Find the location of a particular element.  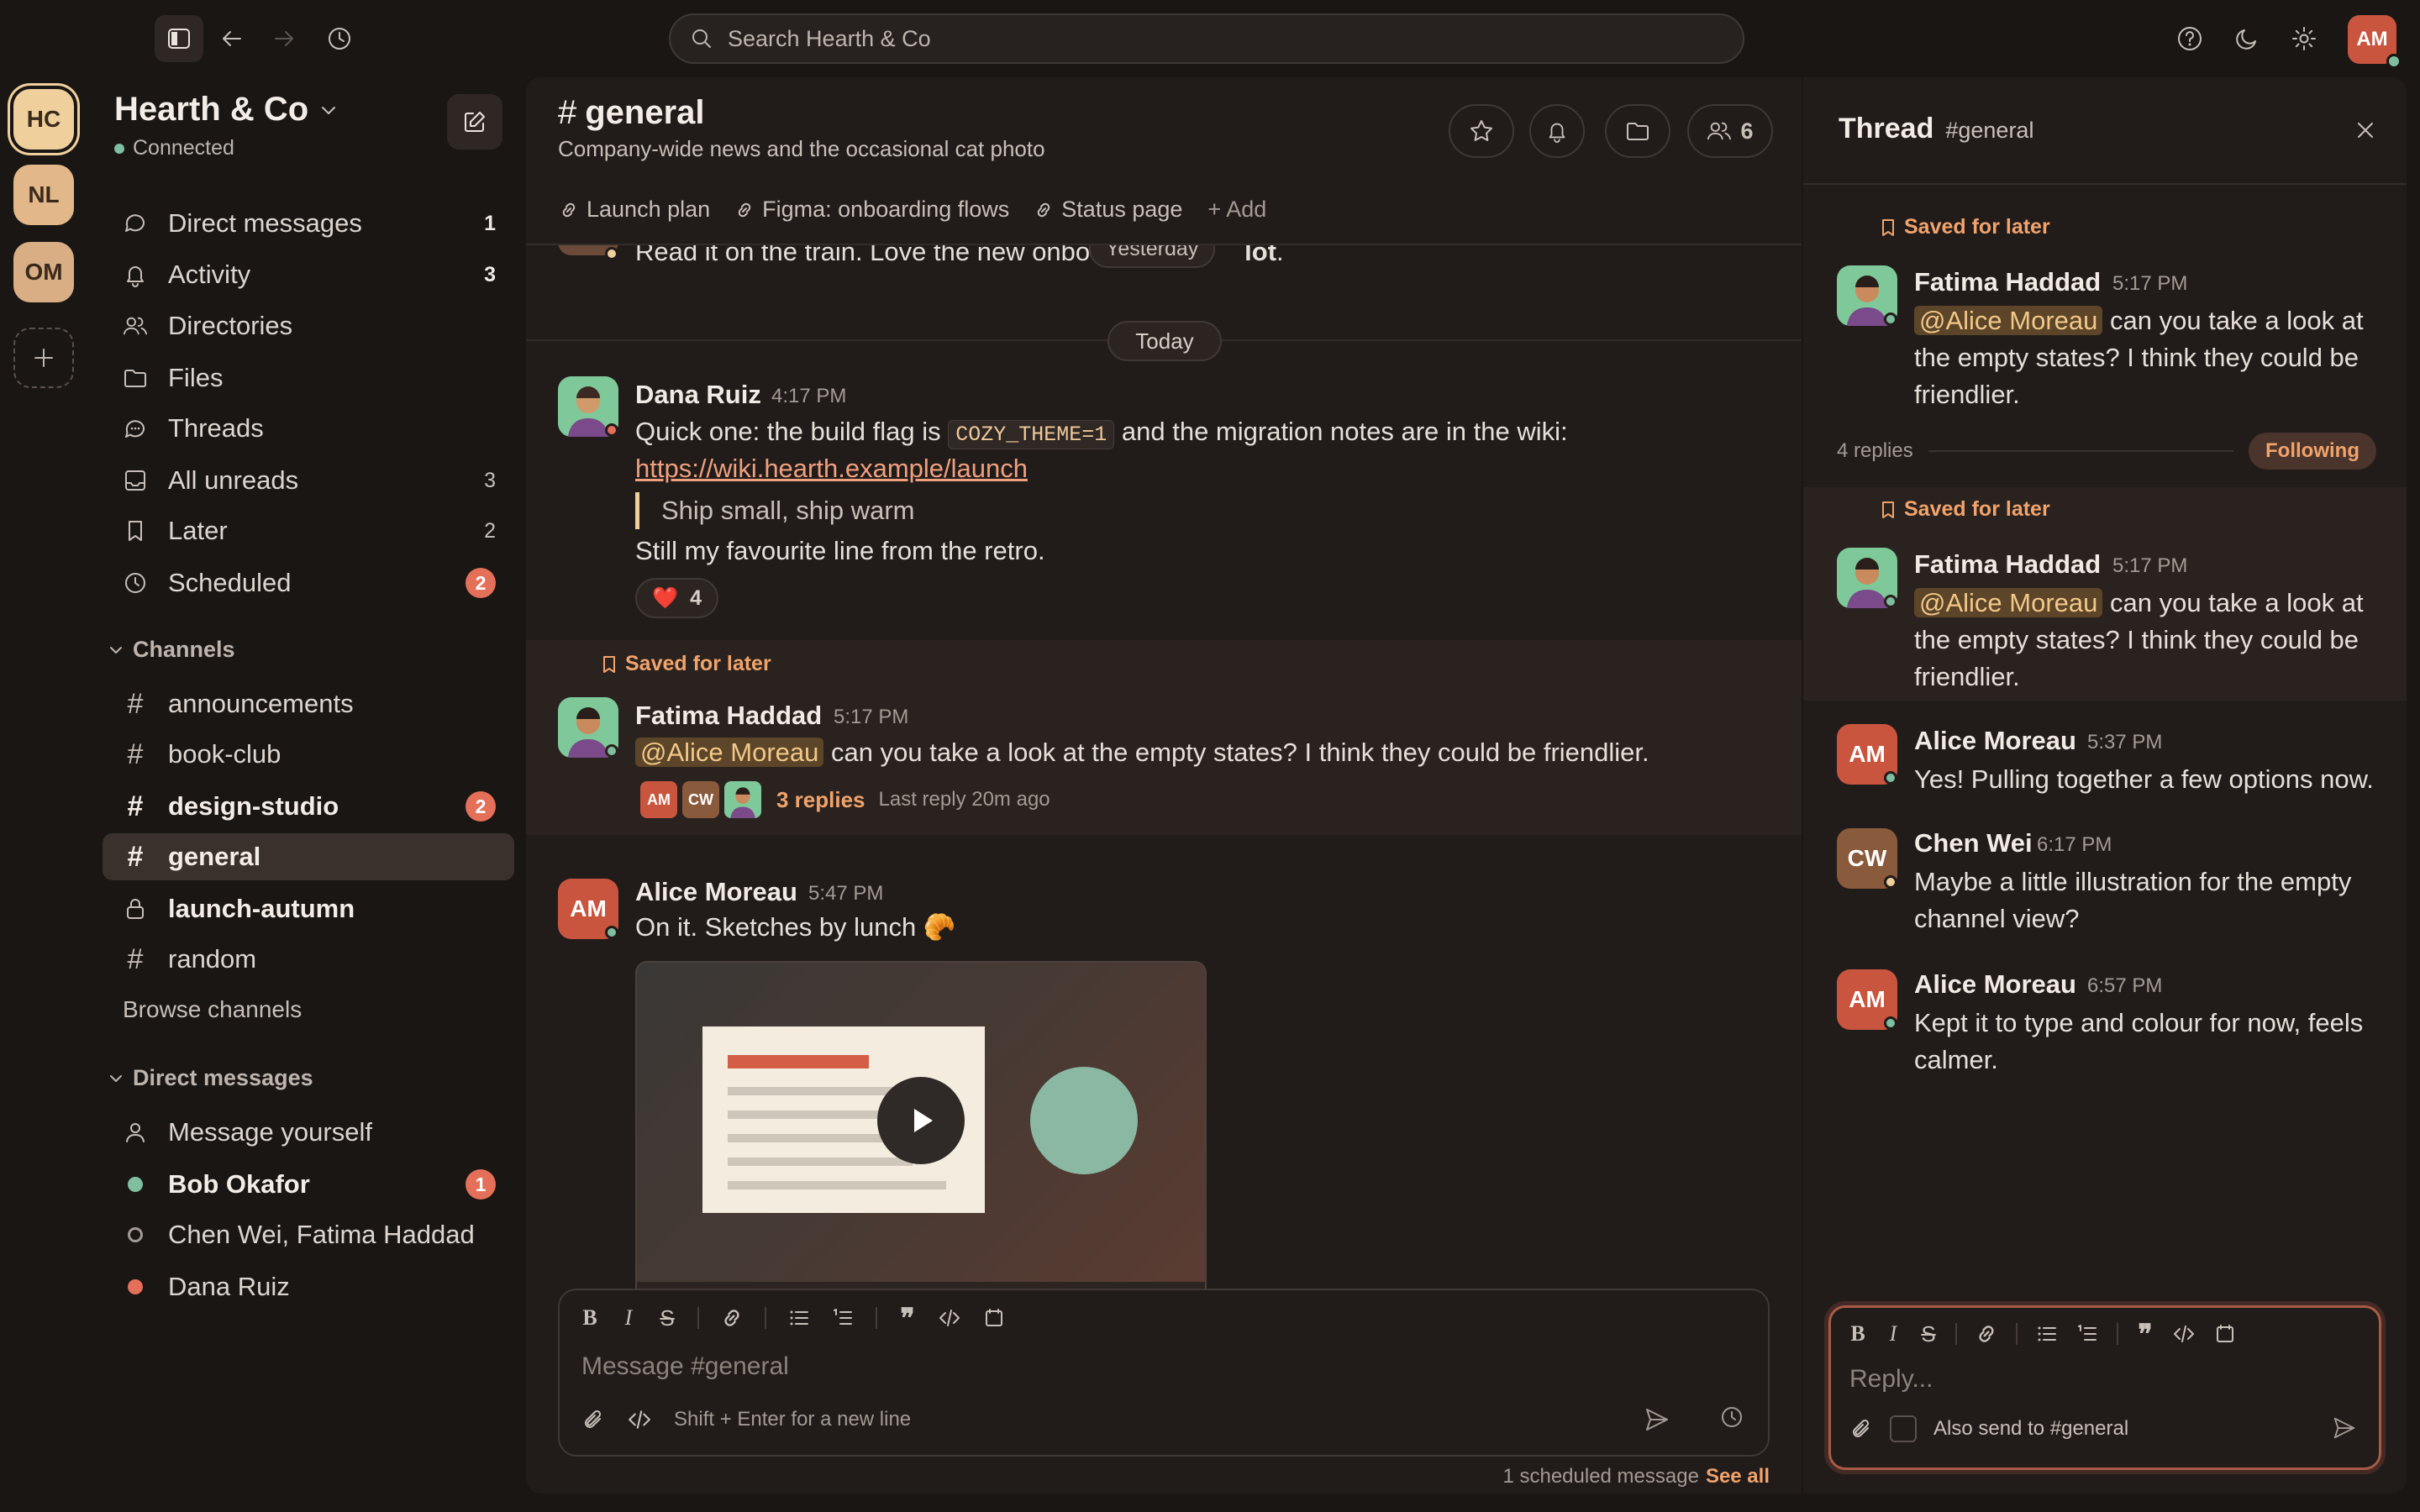

following-button: Following is located at coordinates (2312, 451).